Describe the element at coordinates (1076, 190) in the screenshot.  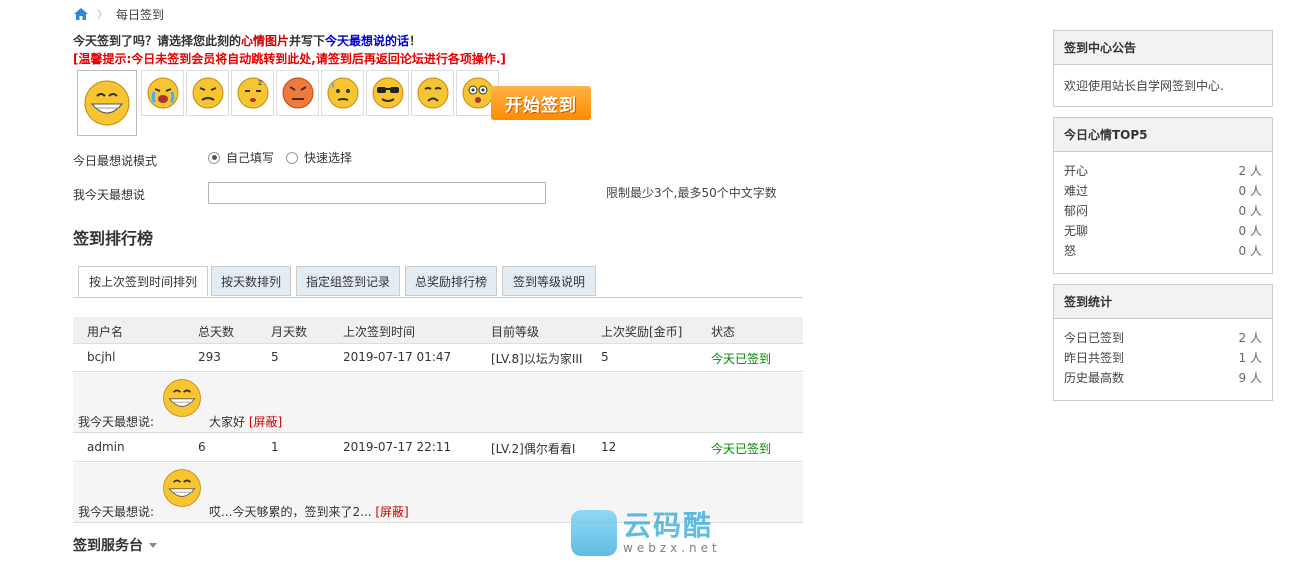
I see `item-key: 难过` at that location.